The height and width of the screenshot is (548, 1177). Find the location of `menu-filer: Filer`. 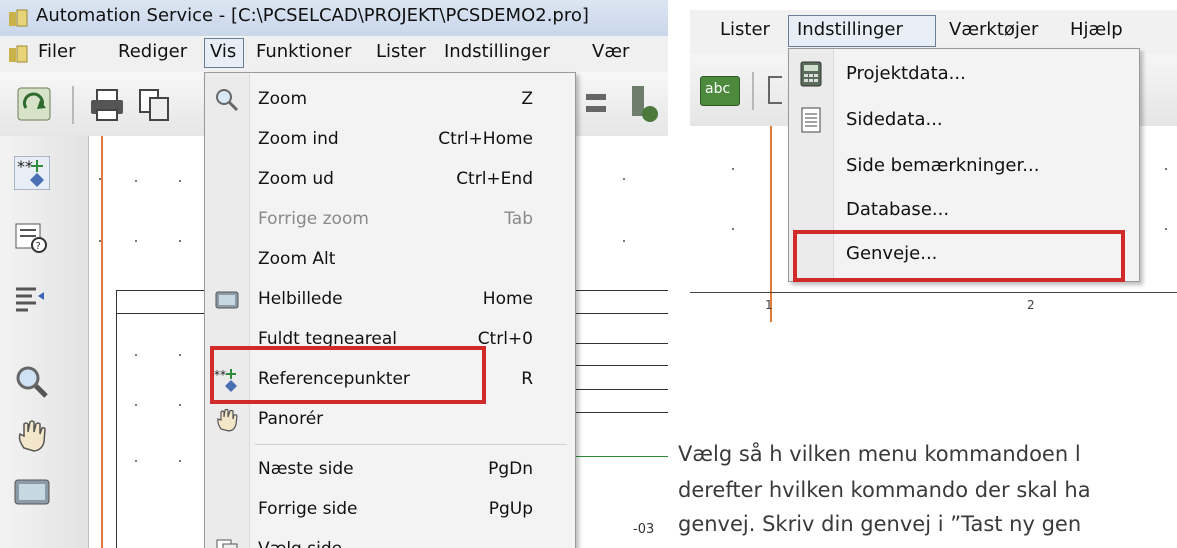

menu-filer: Filer is located at coordinates (57, 51).